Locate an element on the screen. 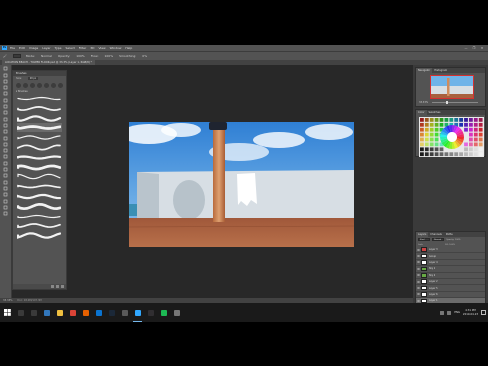 This screenshot has width=488, height=366. navigator-zoom-slider is located at coordinates (455, 102).